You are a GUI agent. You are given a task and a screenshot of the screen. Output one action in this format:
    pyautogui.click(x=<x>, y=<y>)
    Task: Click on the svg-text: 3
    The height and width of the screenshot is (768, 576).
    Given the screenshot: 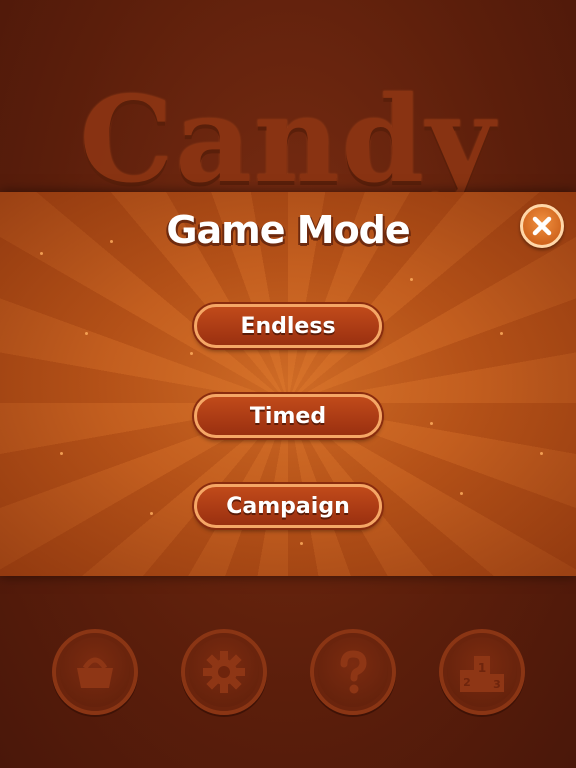 What is the action you would take?
    pyautogui.click(x=497, y=684)
    